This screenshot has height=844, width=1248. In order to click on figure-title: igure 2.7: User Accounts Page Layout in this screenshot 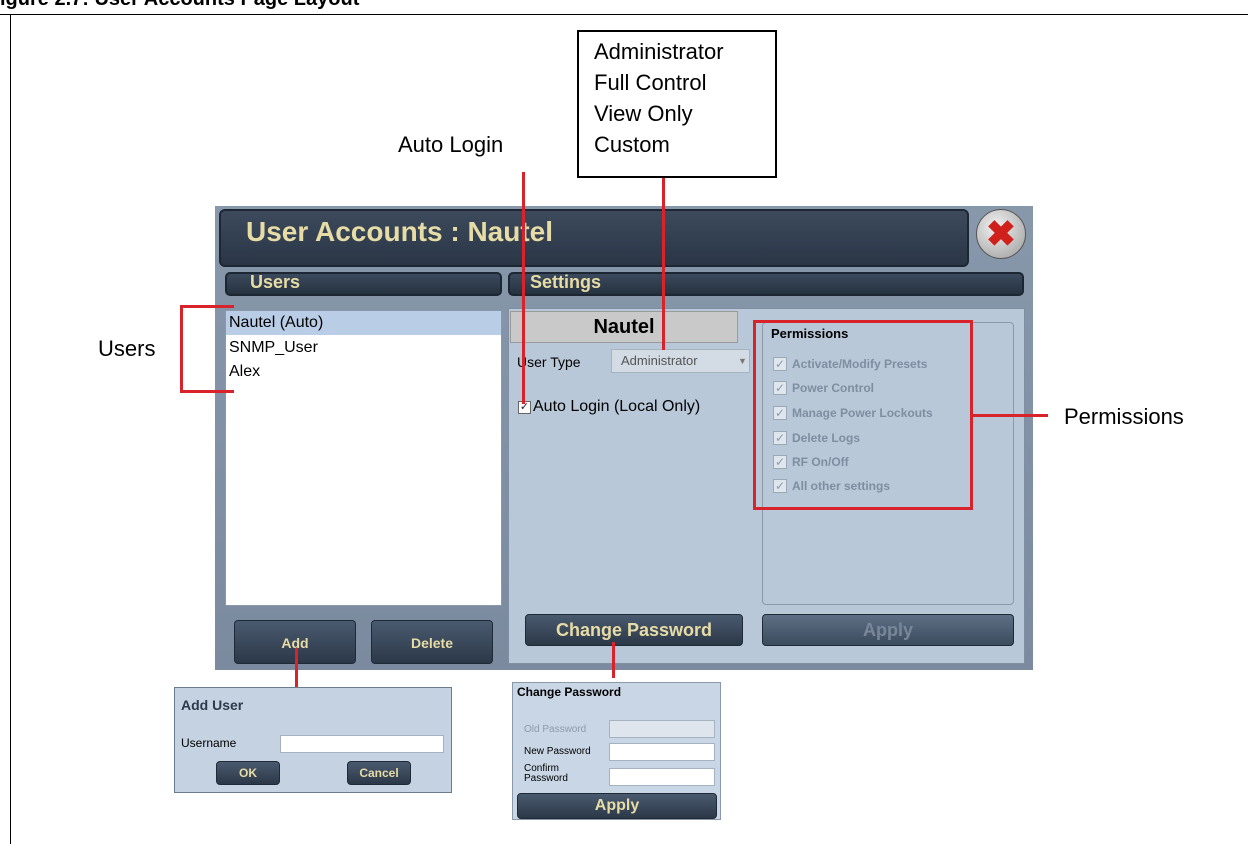, I will do `click(179, 5)`.